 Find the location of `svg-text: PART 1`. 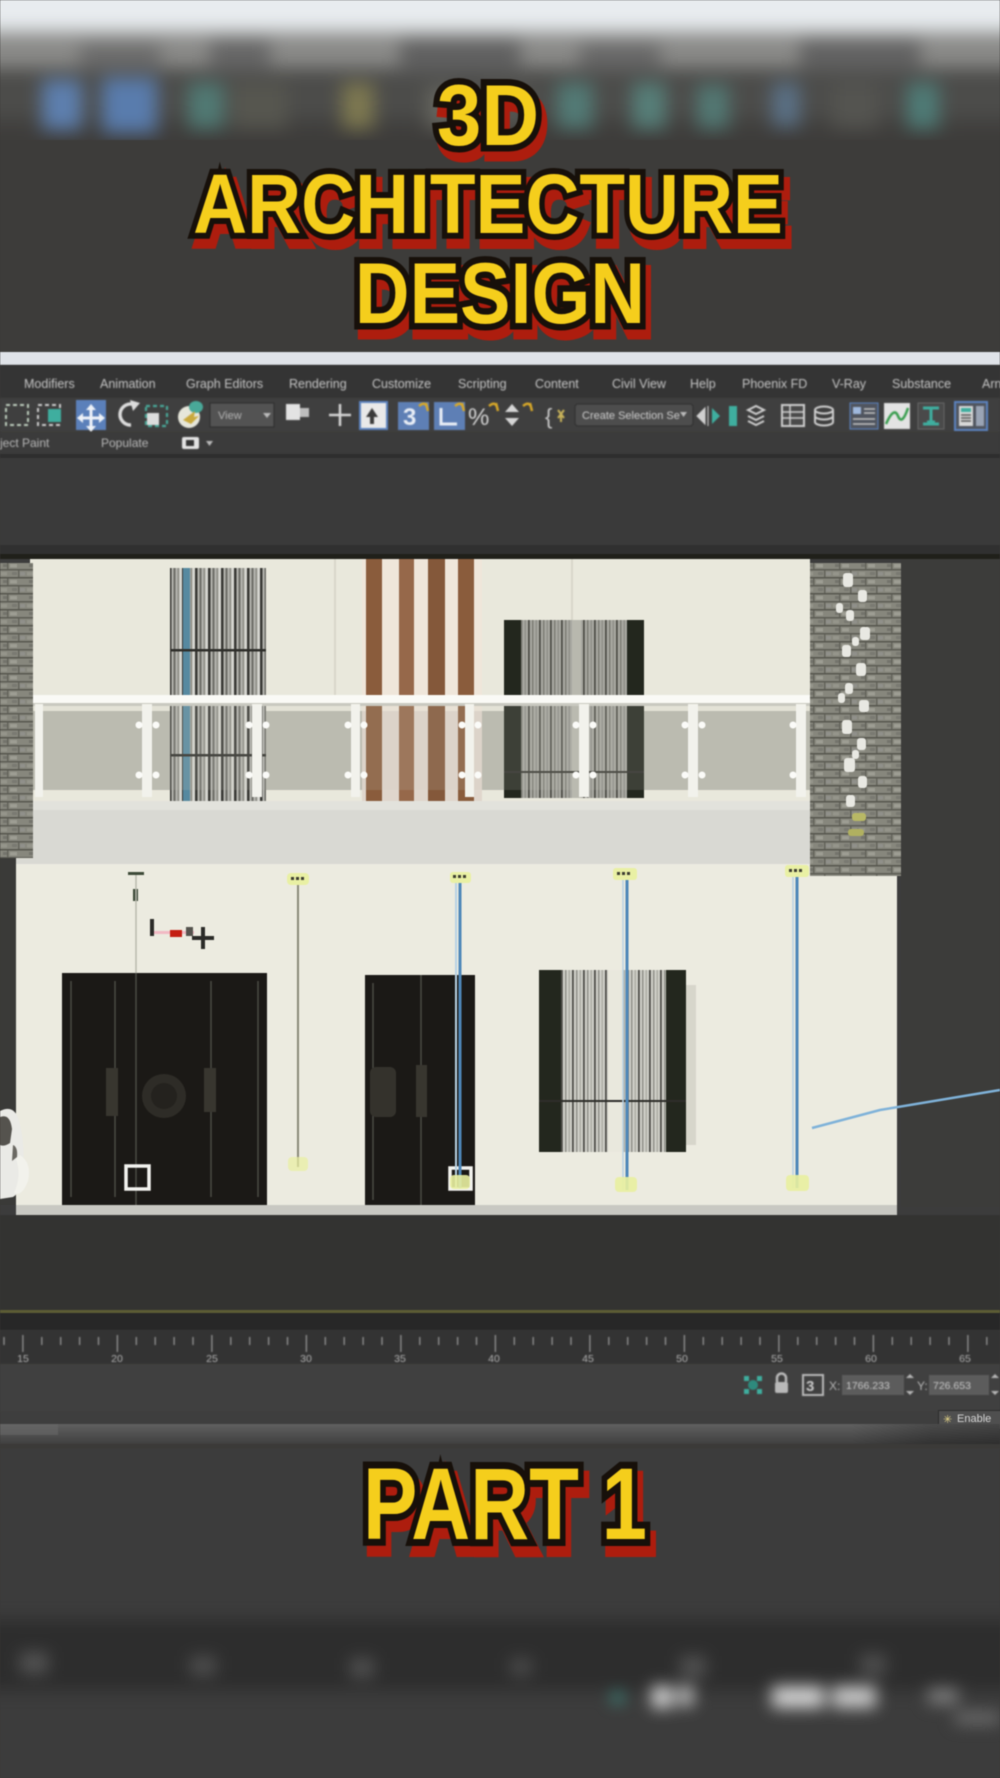

svg-text: PART 1 is located at coordinates (505, 1503).